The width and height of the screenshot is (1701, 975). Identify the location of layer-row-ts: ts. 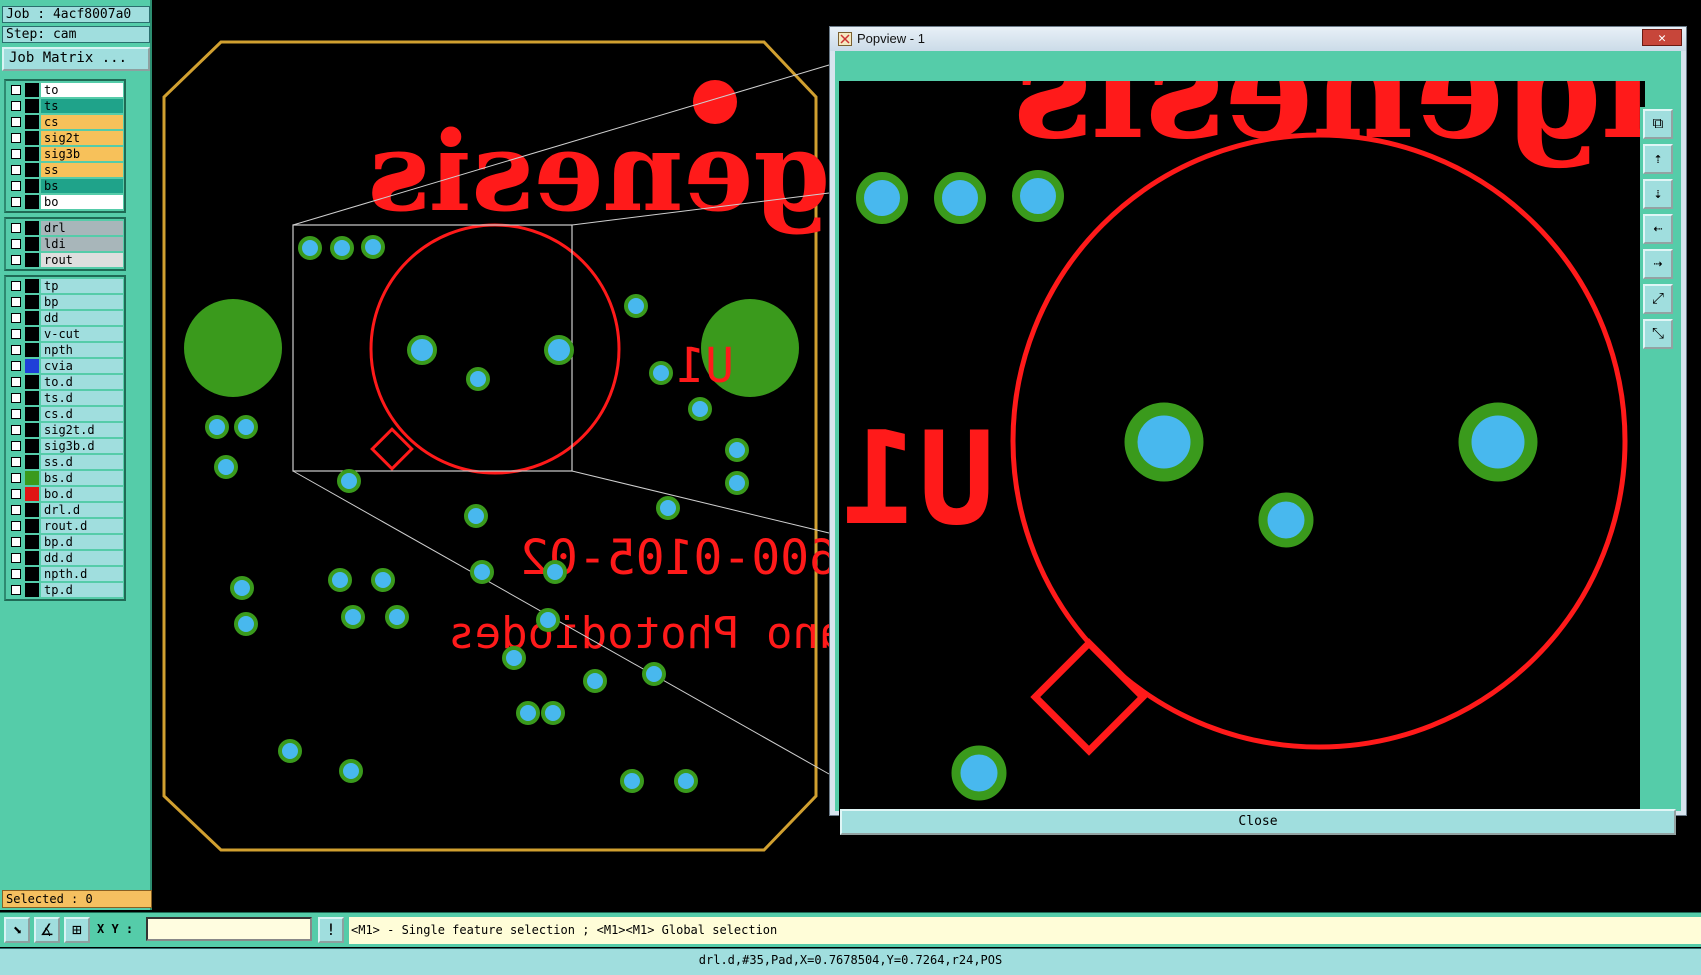
(65, 106).